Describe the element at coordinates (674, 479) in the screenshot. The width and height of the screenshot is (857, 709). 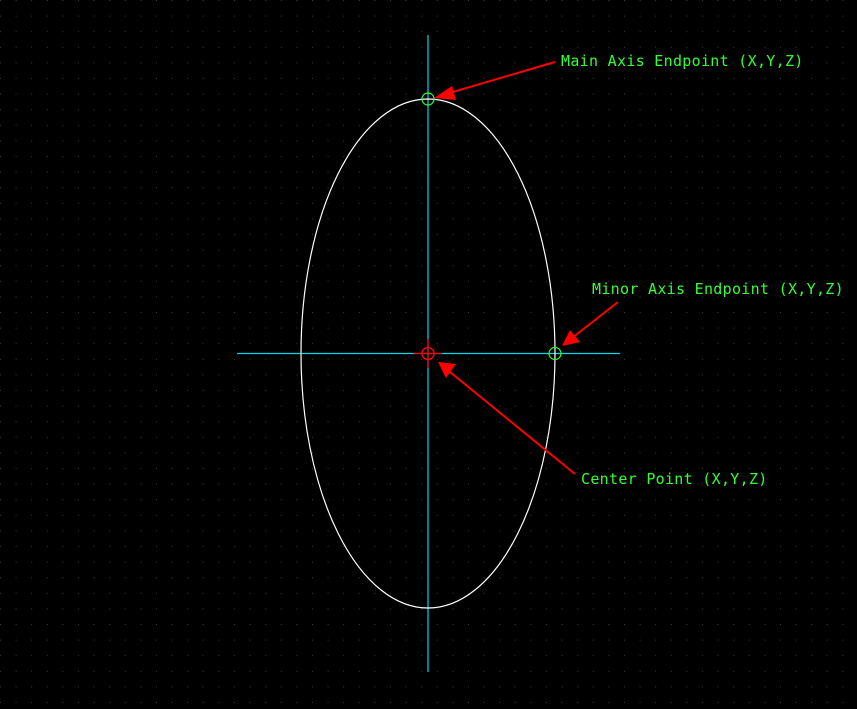
I see `center-point-label: Center Point (X,Y,Z)` at that location.